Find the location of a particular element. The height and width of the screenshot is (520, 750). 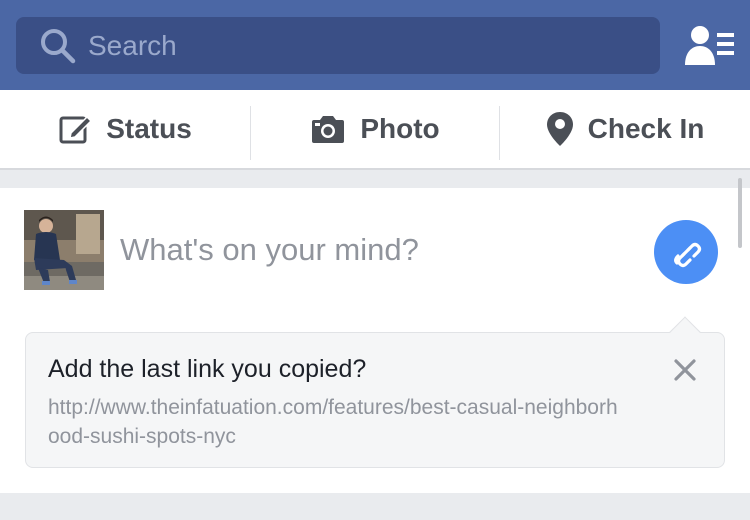

link-button is located at coordinates (686, 252).